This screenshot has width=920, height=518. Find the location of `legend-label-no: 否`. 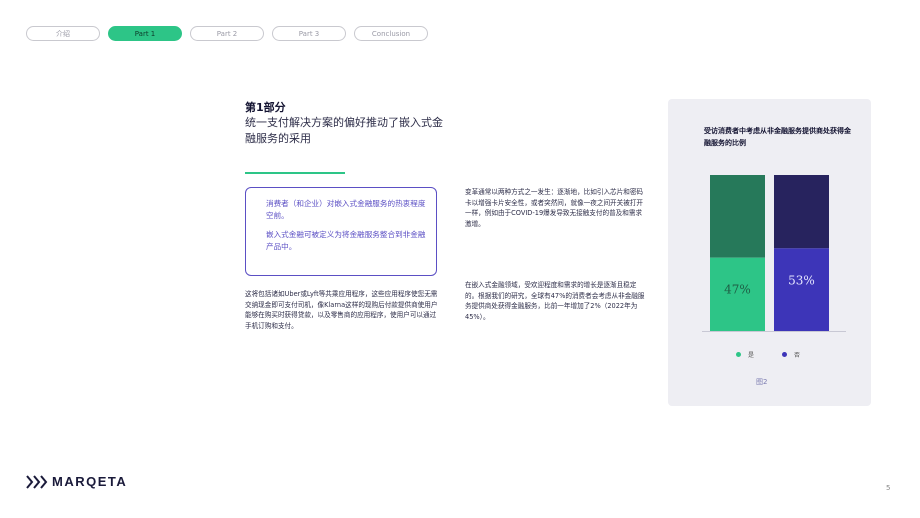

legend-label-no: 否 is located at coordinates (797, 355).